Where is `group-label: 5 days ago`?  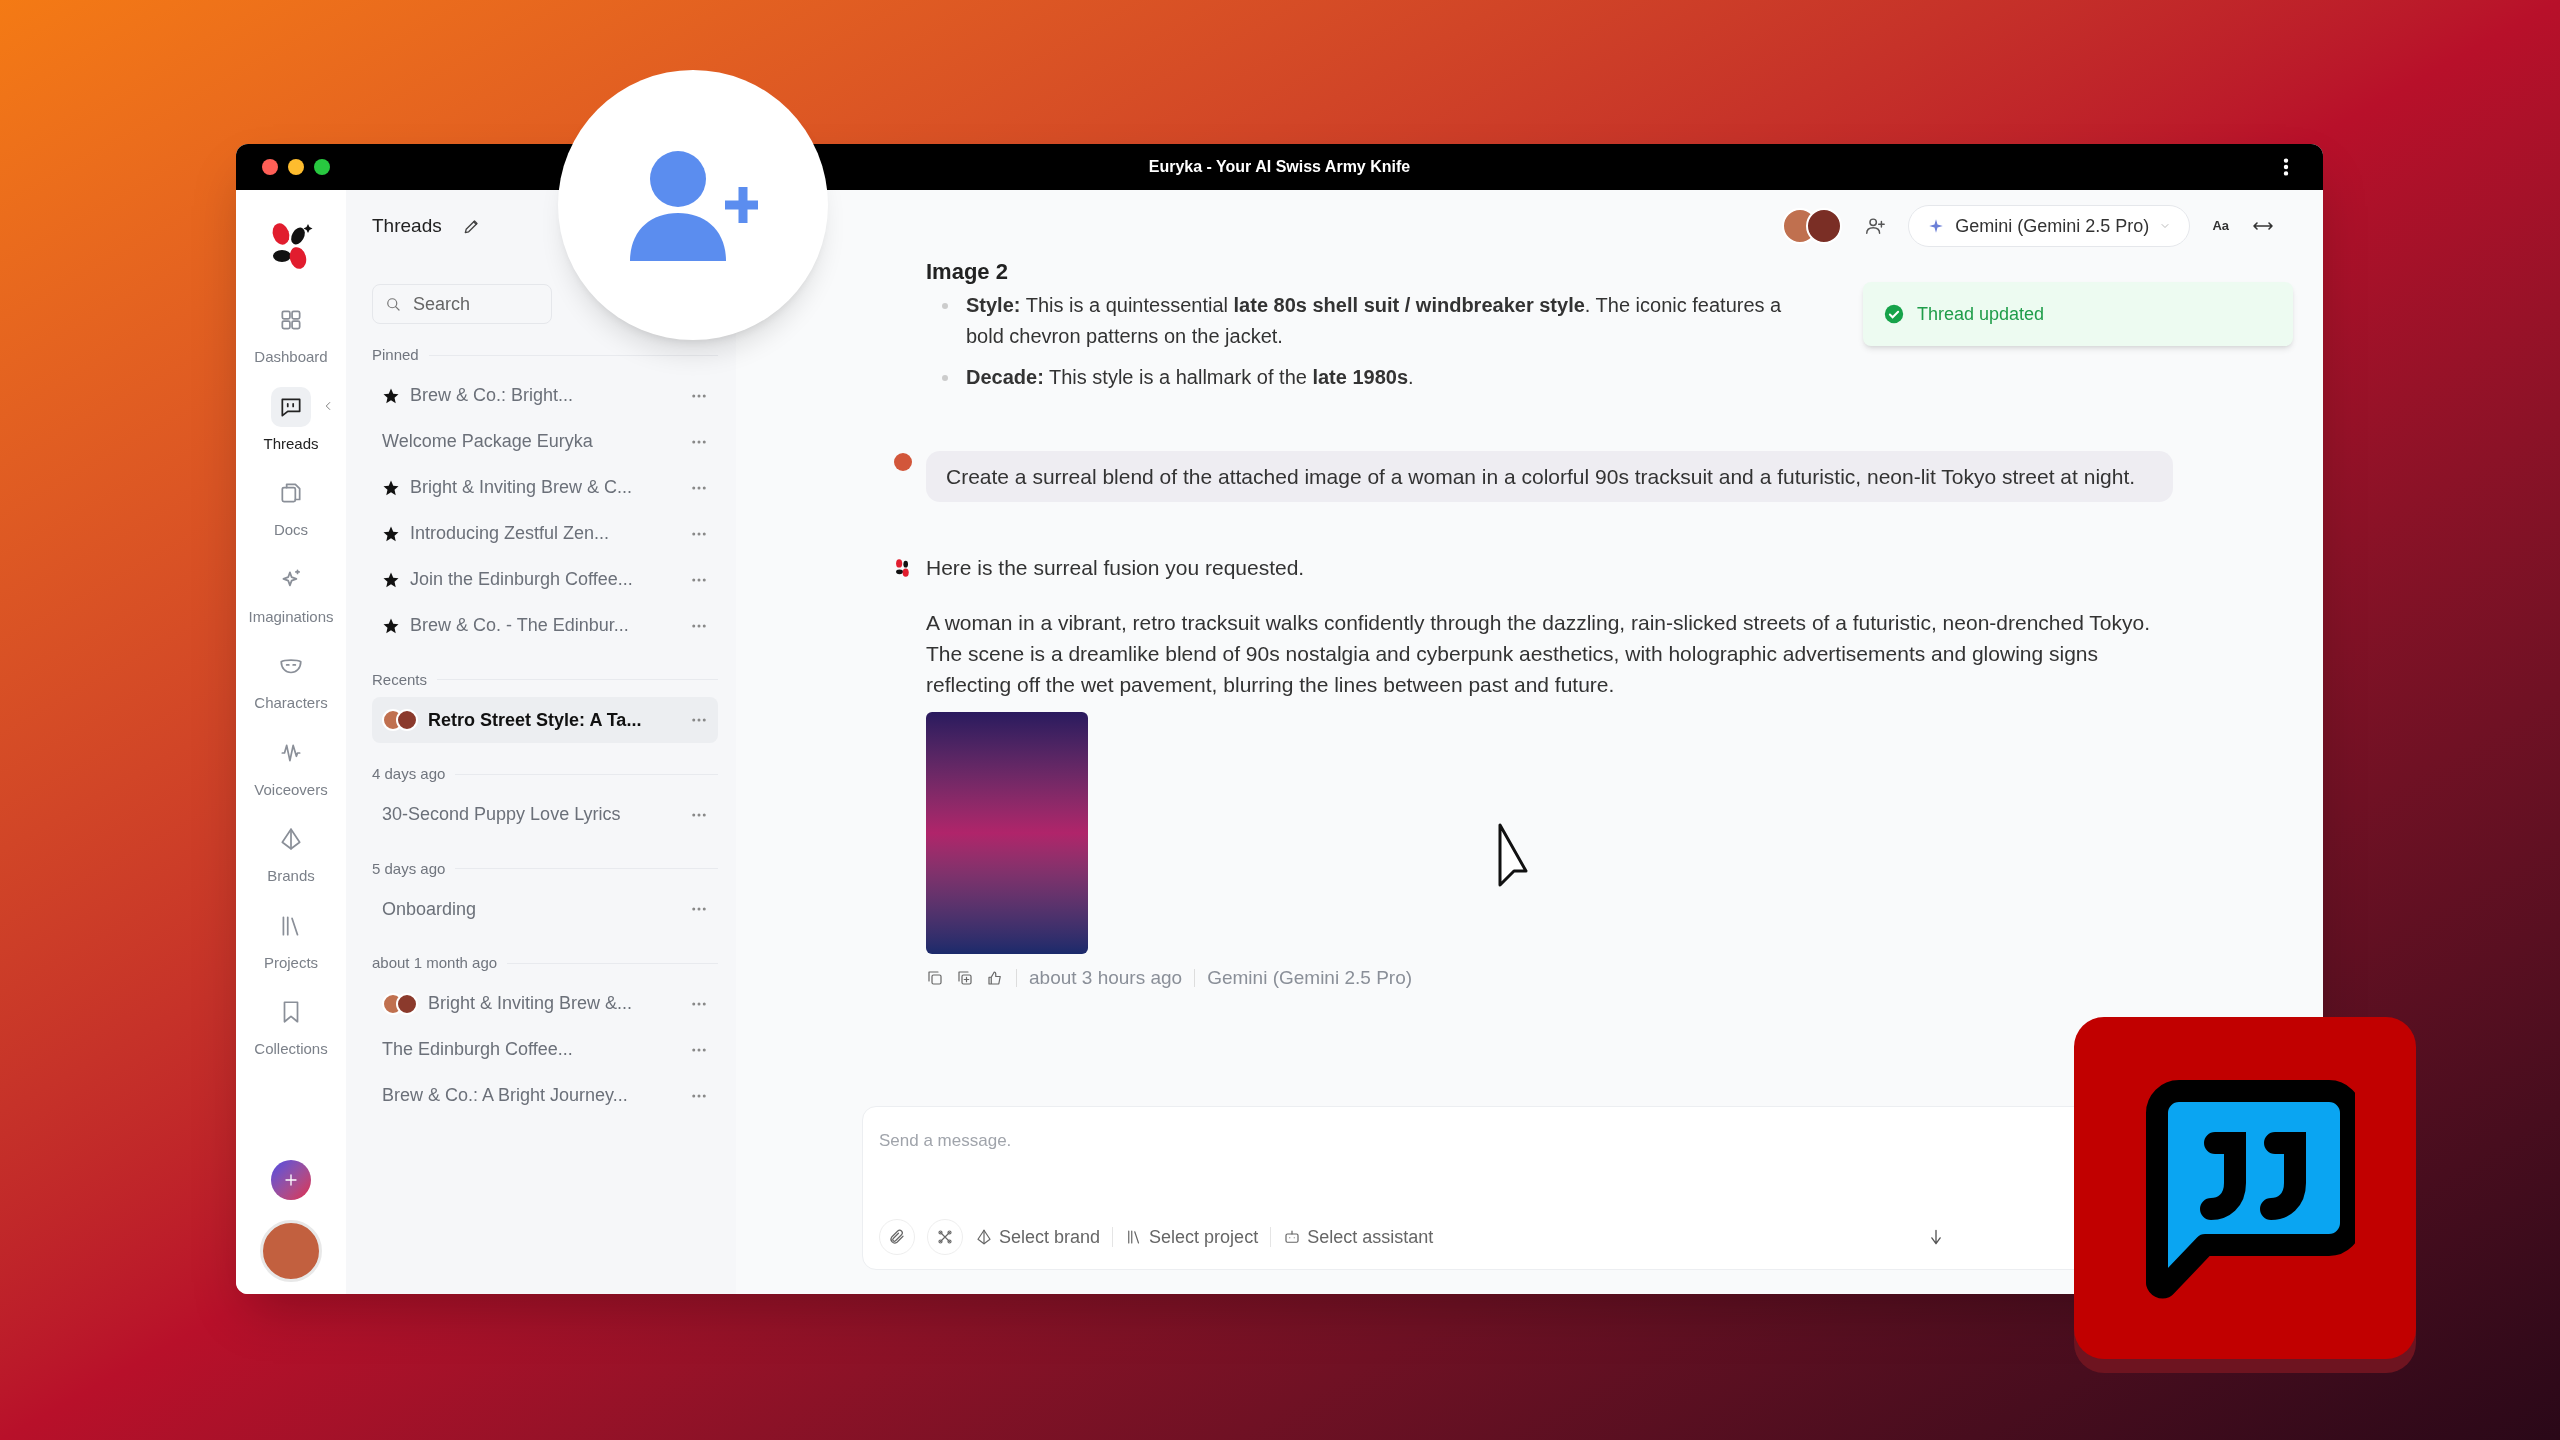
group-label: 5 days ago is located at coordinates (409, 868).